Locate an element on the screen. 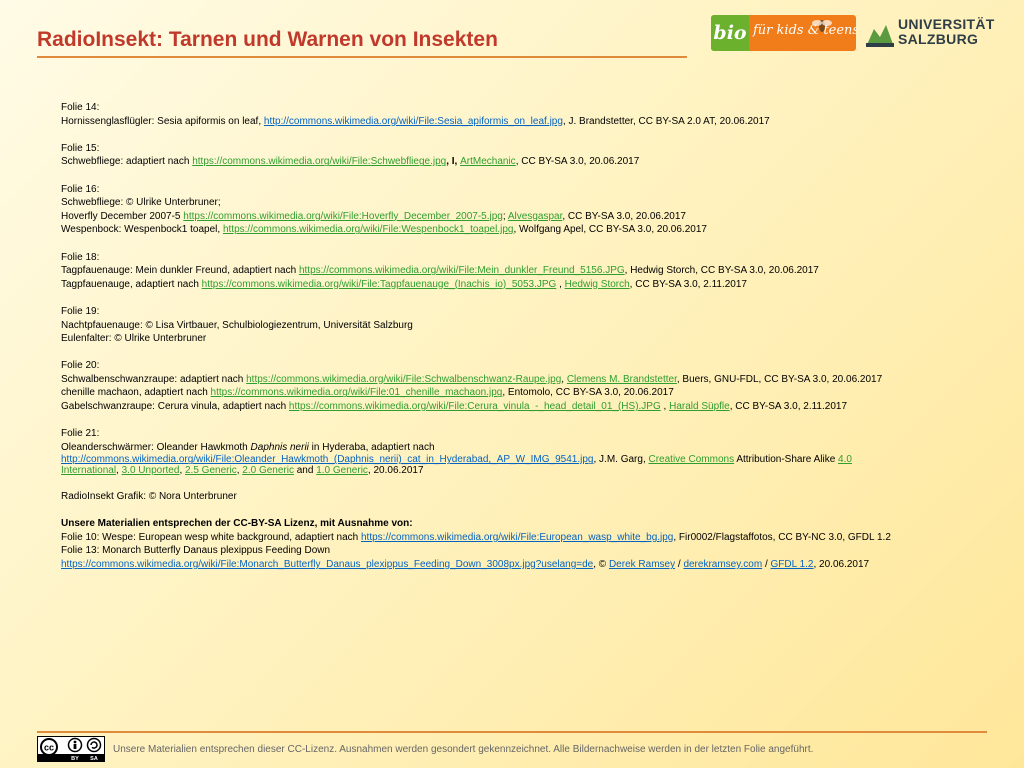 This screenshot has height=768, width=1024. credit-text: Tagpfauenauge, adaptiert nach is located at coordinates (131, 284).